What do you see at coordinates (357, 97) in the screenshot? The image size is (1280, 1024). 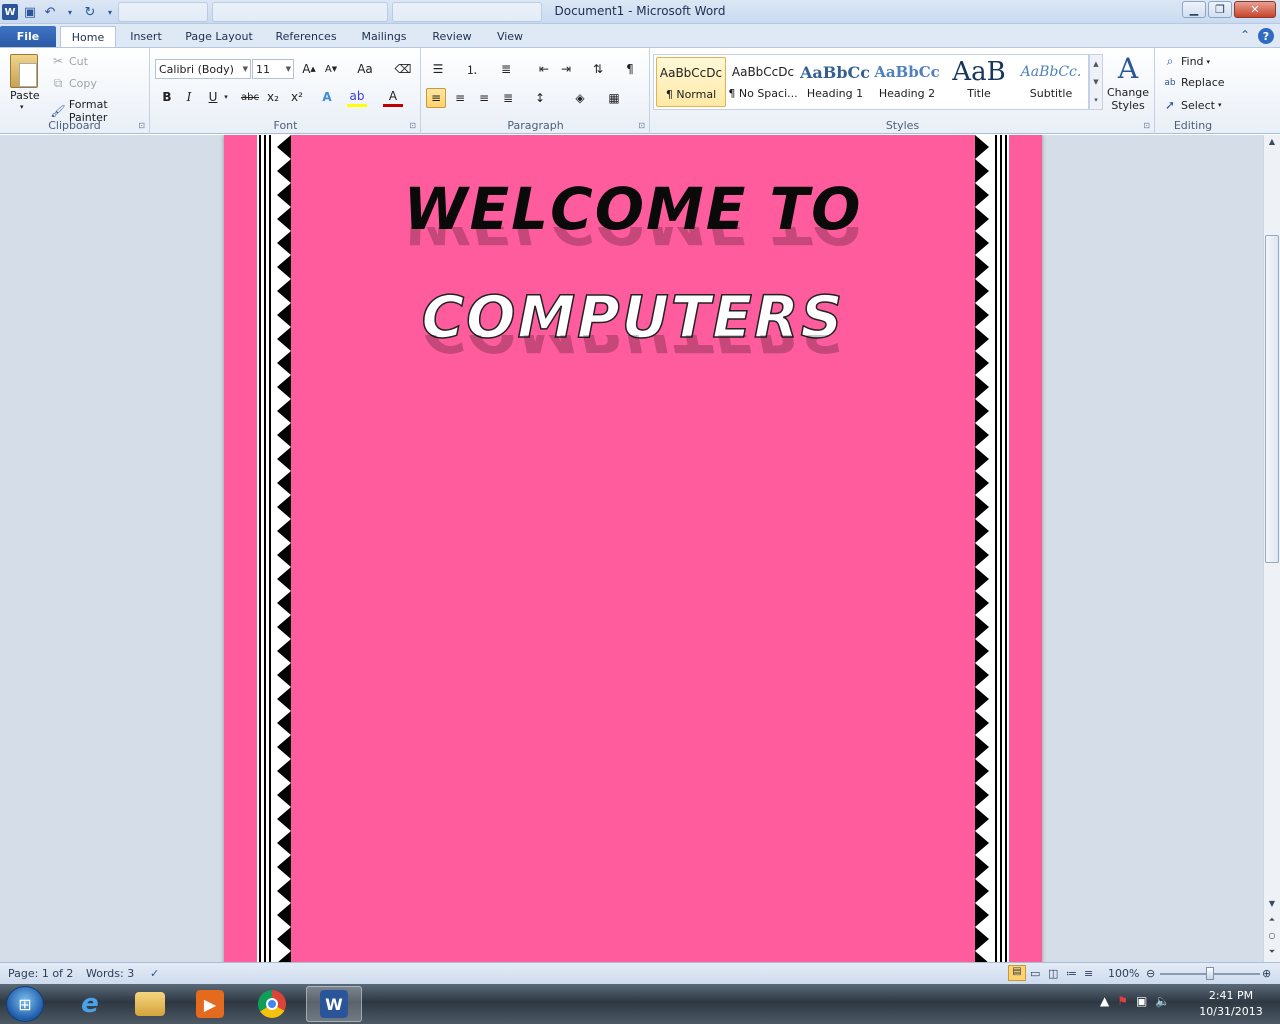 I see `highlight-icon: ab` at bounding box center [357, 97].